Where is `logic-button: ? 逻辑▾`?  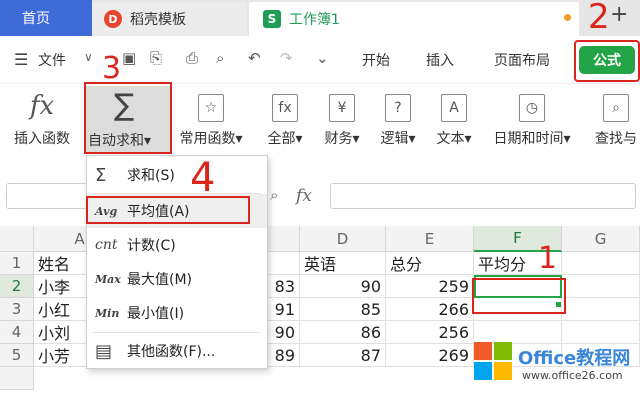 logic-button: ? 逻辑▾ is located at coordinates (398, 119).